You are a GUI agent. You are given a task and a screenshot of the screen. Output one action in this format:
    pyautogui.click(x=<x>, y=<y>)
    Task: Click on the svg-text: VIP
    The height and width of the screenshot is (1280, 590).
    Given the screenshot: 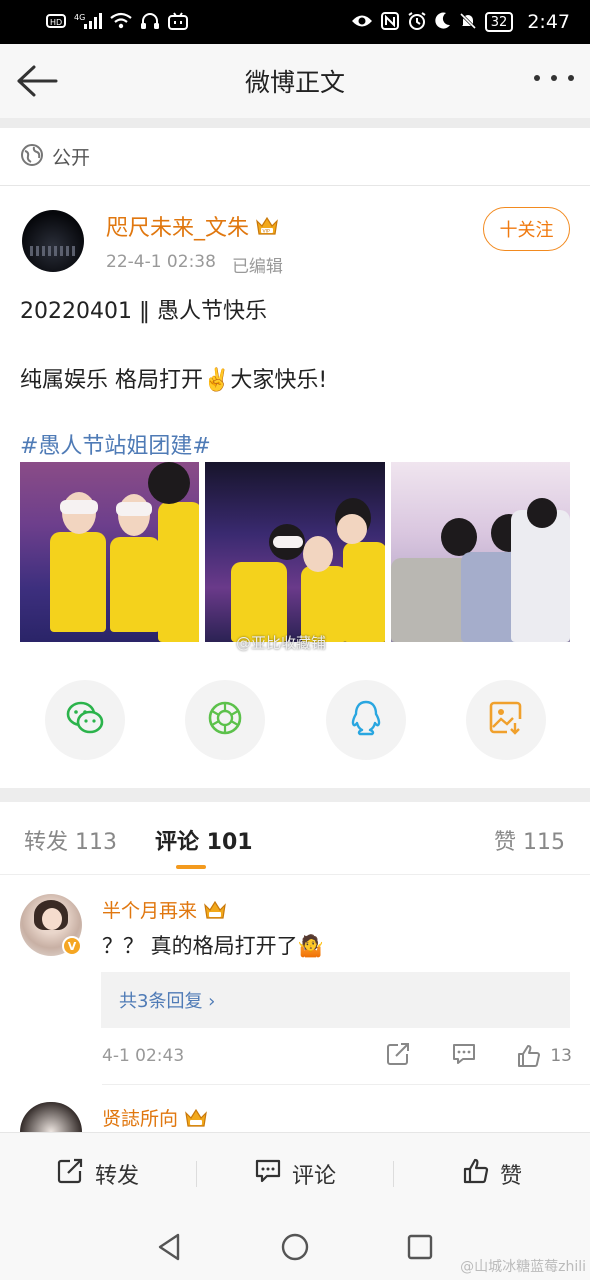 What is the action you would take?
    pyautogui.click(x=266, y=231)
    